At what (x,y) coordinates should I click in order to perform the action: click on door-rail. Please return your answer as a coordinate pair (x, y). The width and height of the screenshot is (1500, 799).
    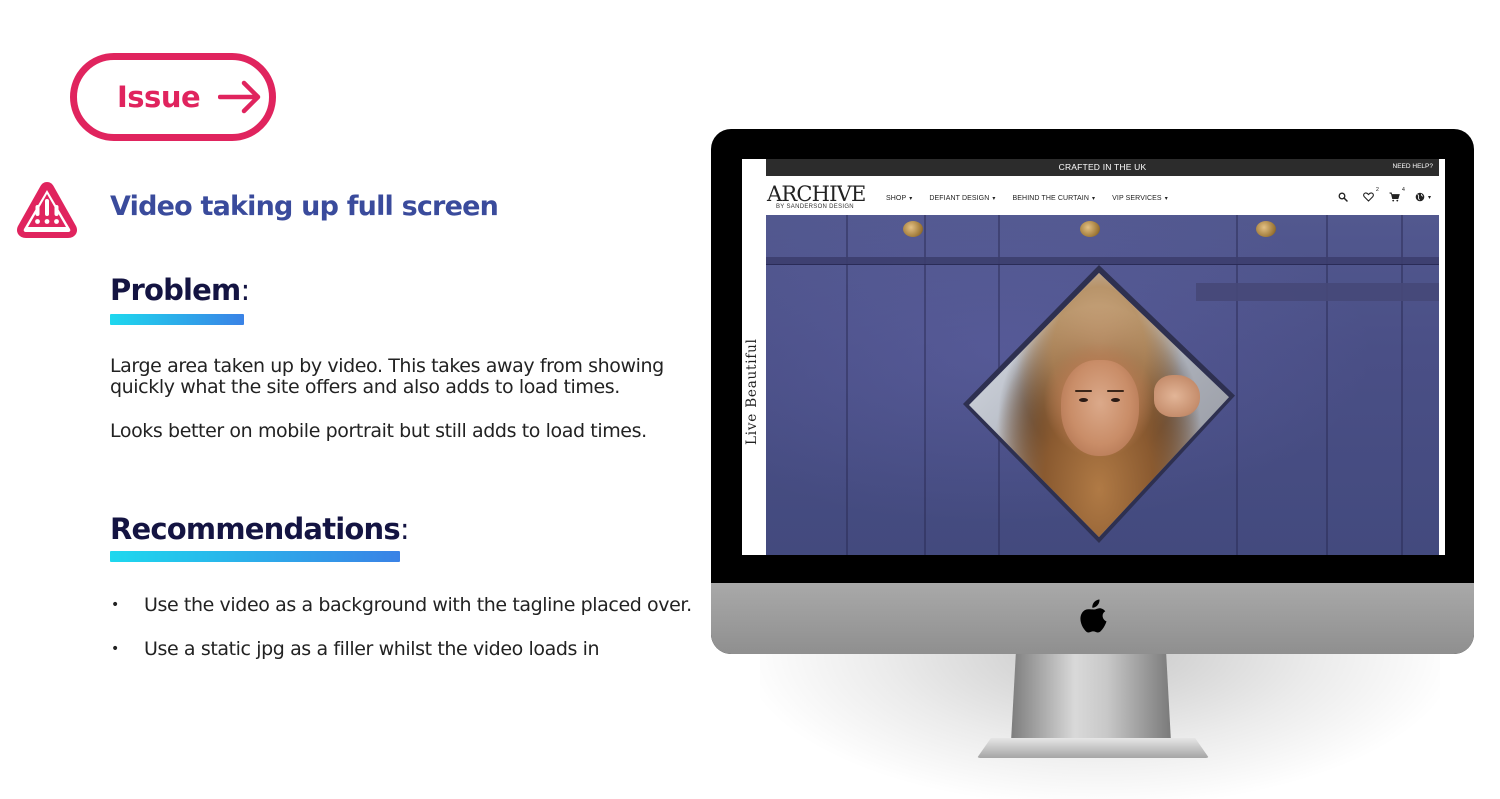
    Looking at the image, I should click on (1102, 261).